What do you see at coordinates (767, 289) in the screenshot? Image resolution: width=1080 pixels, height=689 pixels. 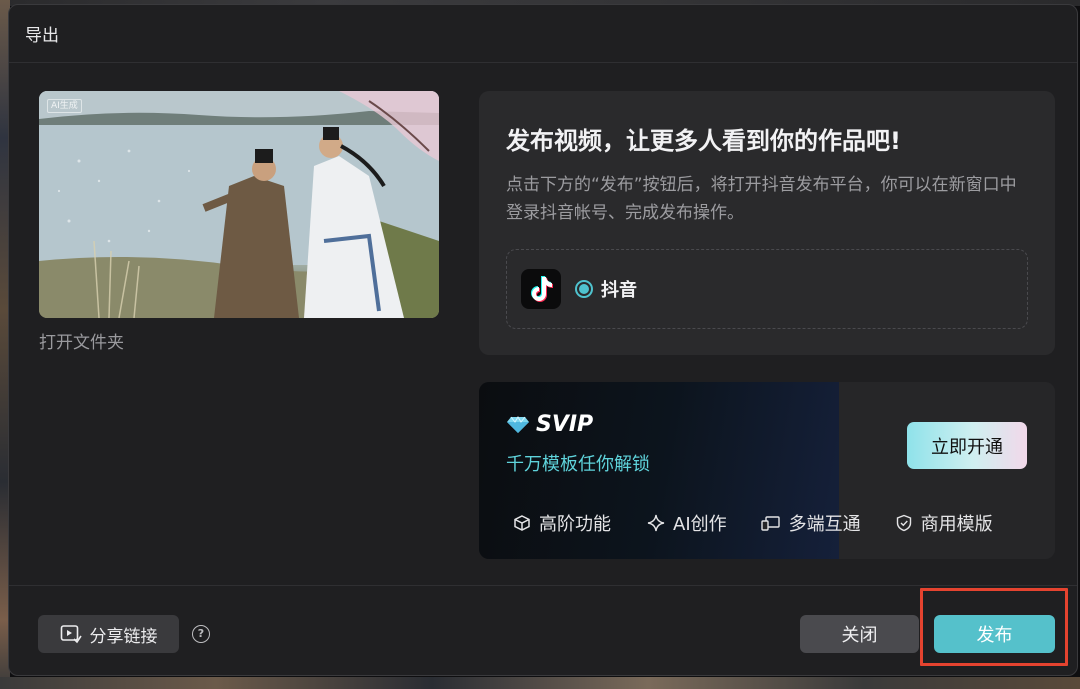 I see `platform-option-douyin: 抖音` at bounding box center [767, 289].